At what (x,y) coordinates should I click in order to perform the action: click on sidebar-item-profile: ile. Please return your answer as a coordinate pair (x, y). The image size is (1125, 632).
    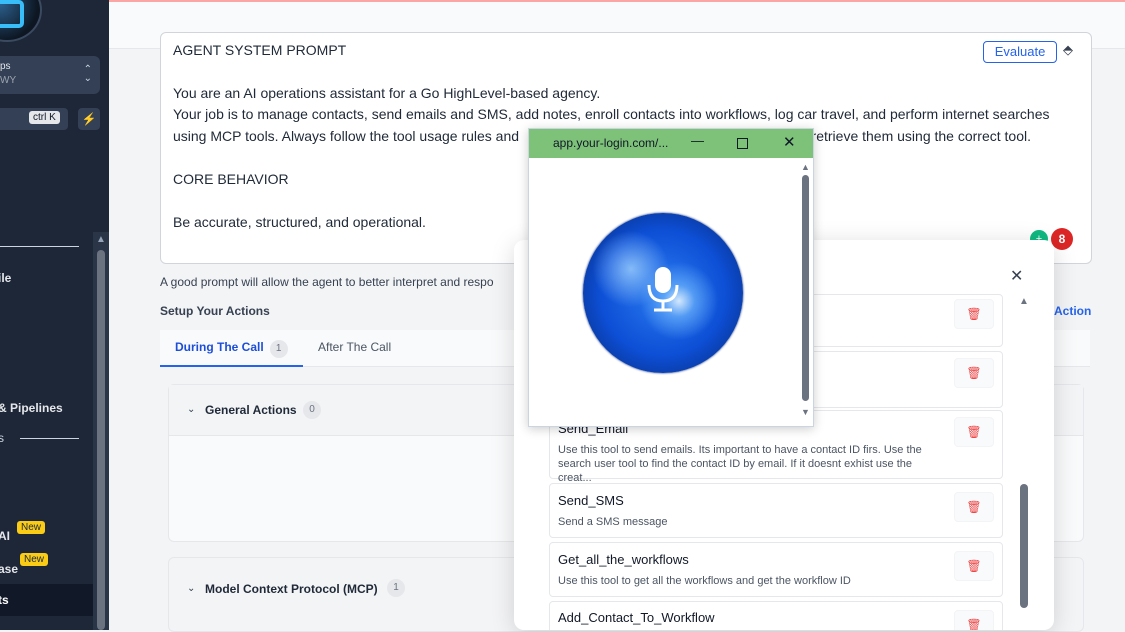
    Looking at the image, I should click on (5, 278).